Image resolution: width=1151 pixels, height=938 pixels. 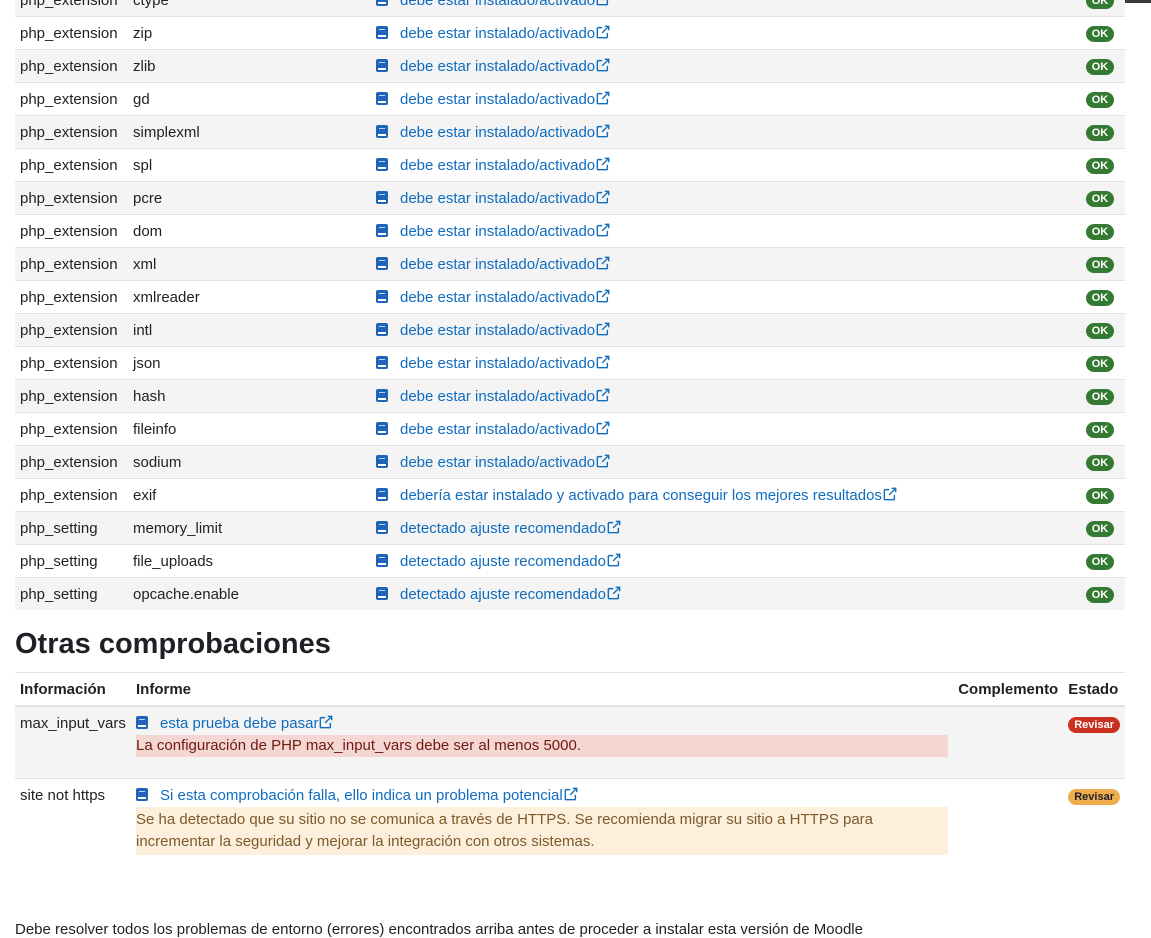 I want to click on name-cell: ctype, so click(x=249, y=8).